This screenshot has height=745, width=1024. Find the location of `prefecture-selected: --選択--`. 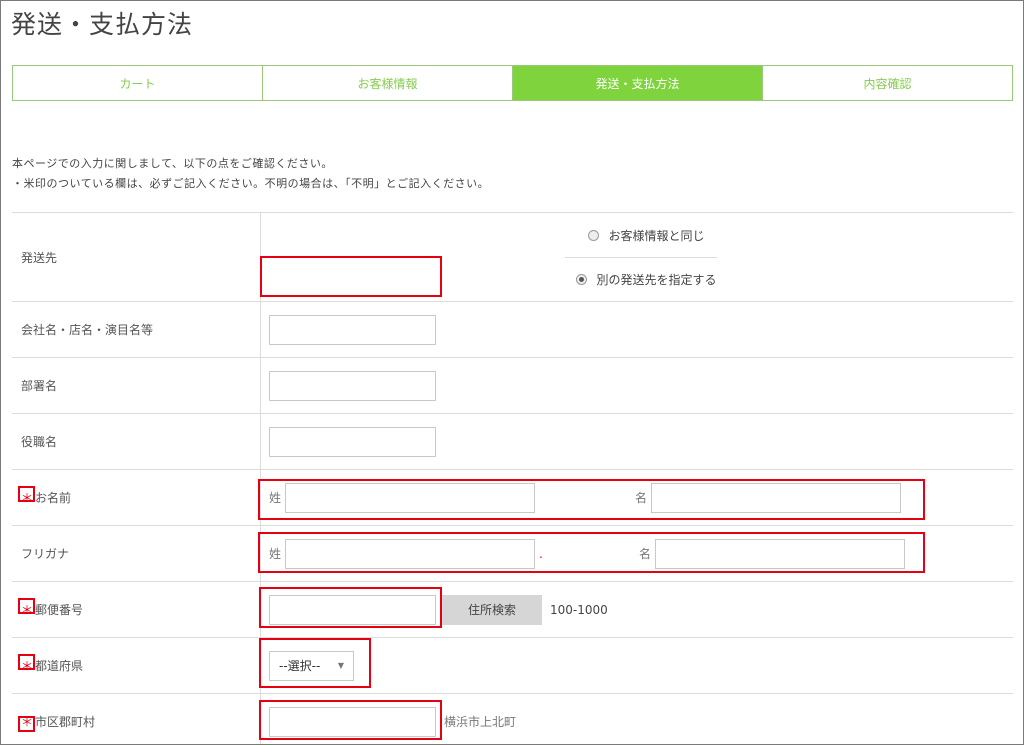

prefecture-selected: --選択-- is located at coordinates (300, 666).